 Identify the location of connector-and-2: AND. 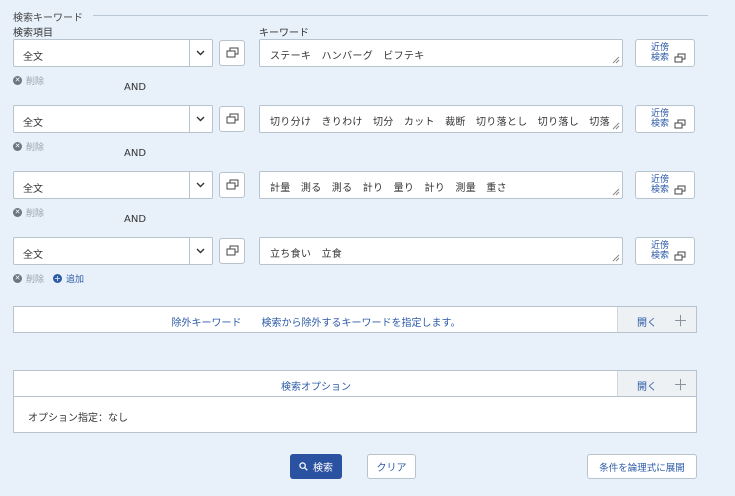
(135, 153).